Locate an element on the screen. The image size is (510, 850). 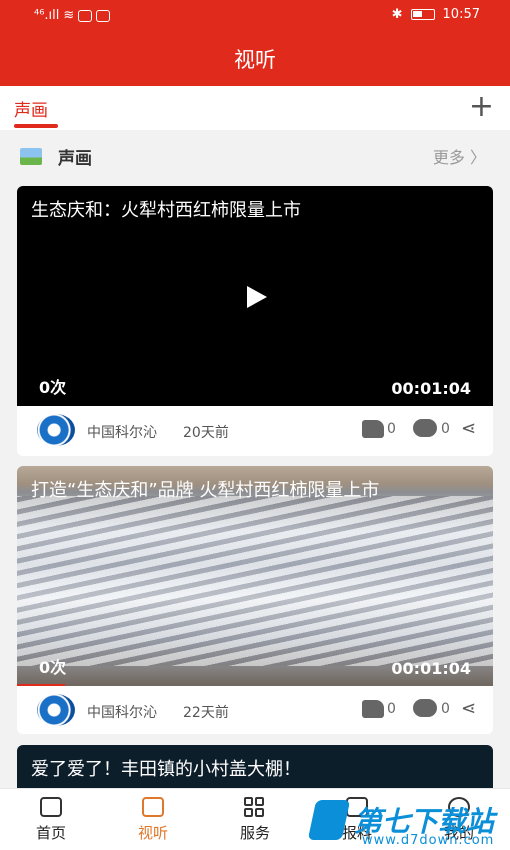
publish-time: 22天前 is located at coordinates (206, 713).